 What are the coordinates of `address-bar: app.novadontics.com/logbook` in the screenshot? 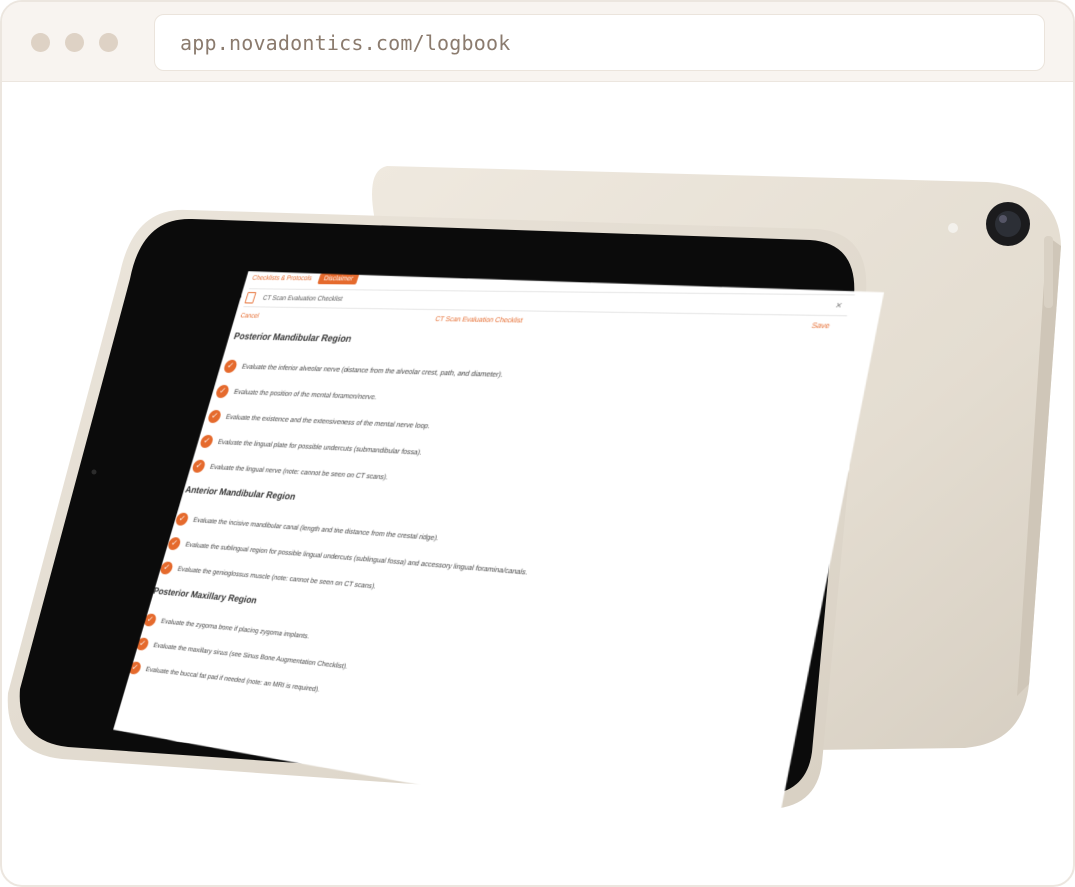 It's located at (599, 42).